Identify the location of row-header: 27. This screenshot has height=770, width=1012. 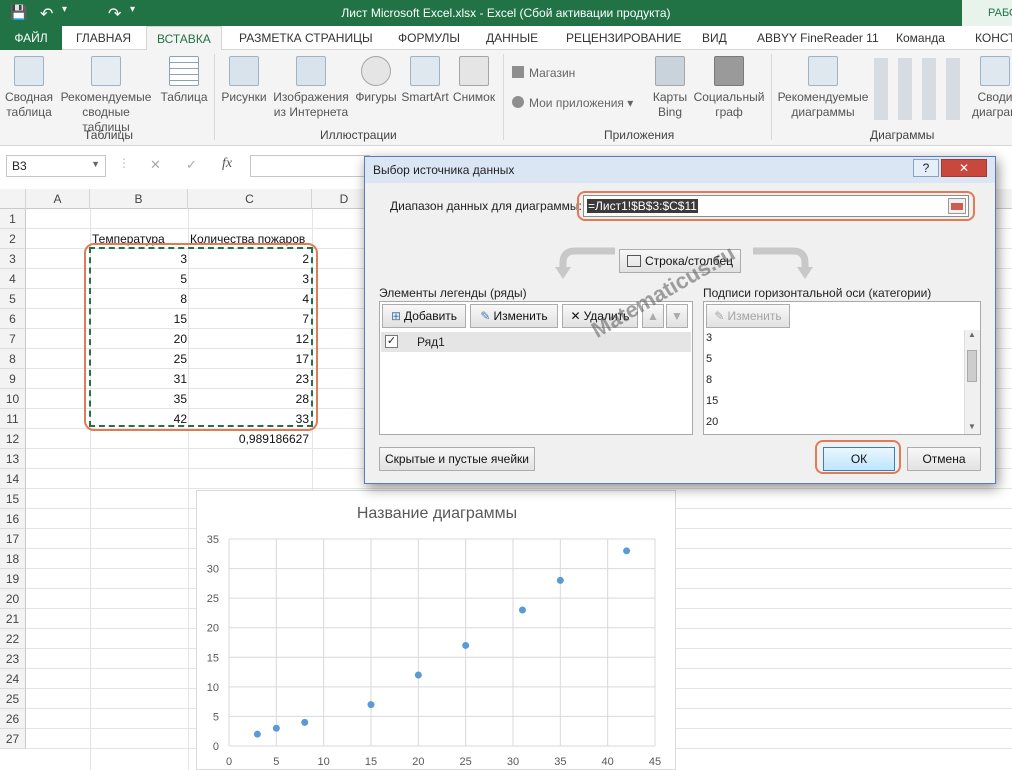
(13, 739).